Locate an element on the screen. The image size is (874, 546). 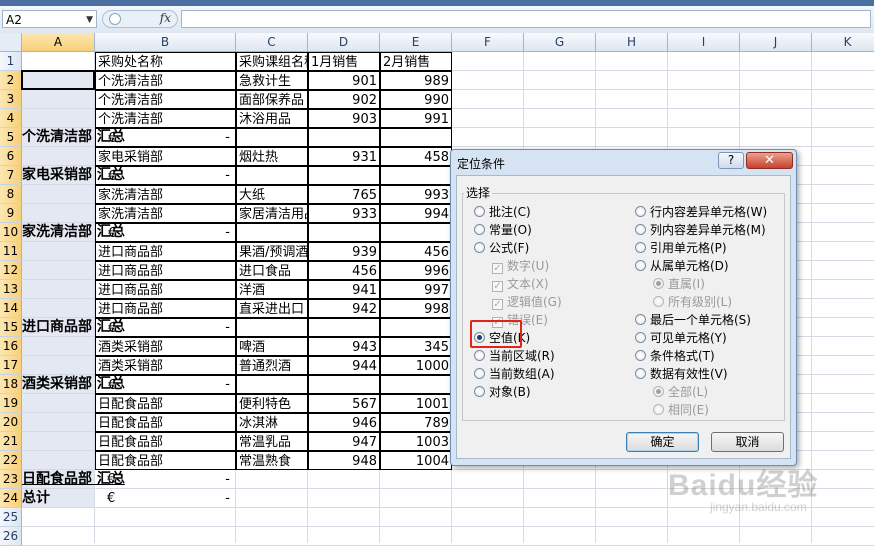
cell-jan-sales: 948 is located at coordinates (344, 460).